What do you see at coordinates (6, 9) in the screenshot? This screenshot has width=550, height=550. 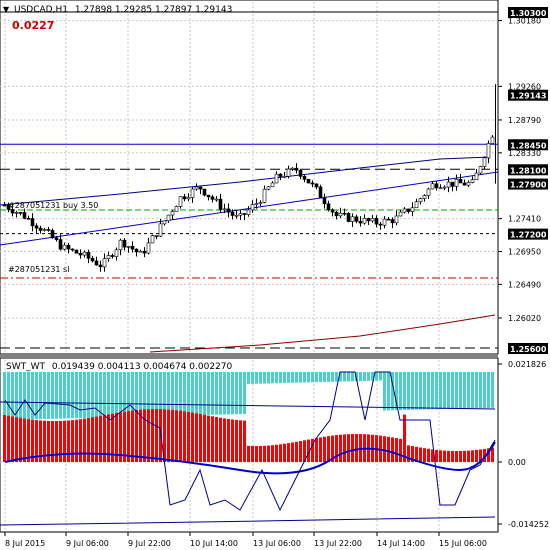 I see `collapse-arrow-icon: ▼` at bounding box center [6, 9].